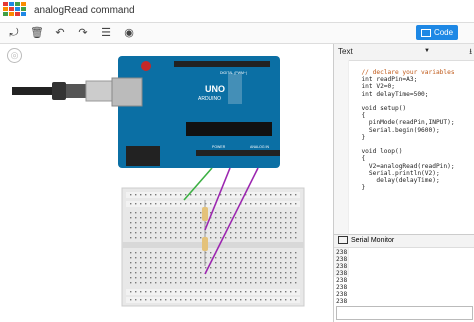  Describe the element at coordinates (373, 240) in the screenshot. I see `serial-monitor-title: Serial Monitor` at that location.